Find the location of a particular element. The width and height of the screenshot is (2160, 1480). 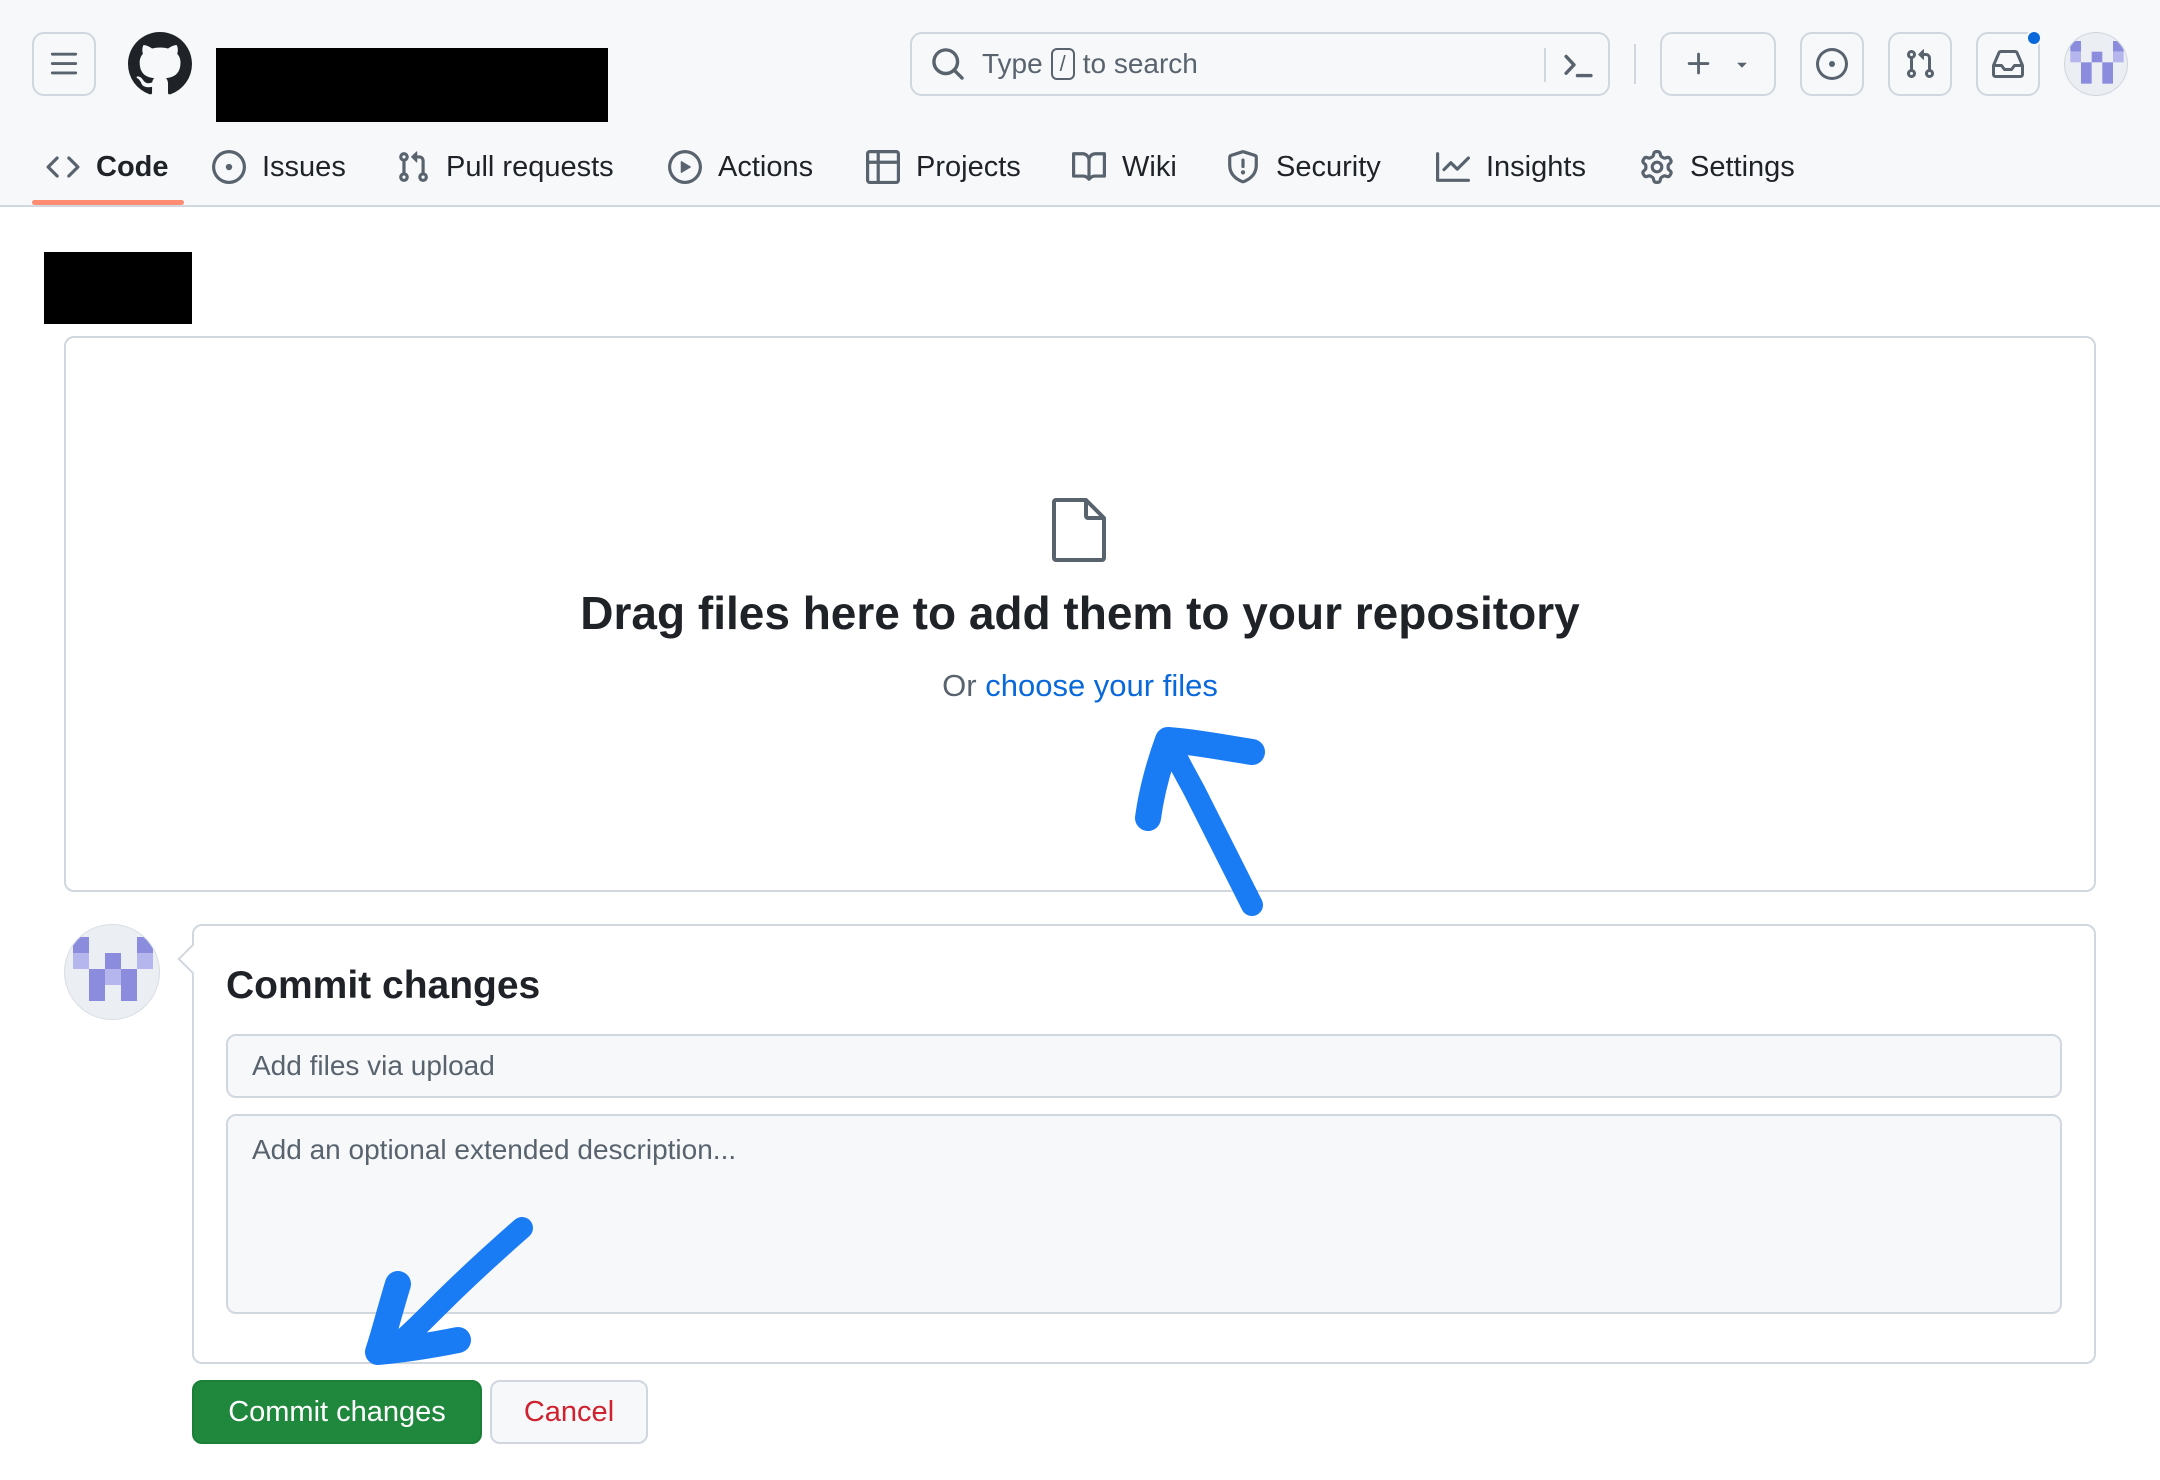

redacted-path is located at coordinates (118, 288).